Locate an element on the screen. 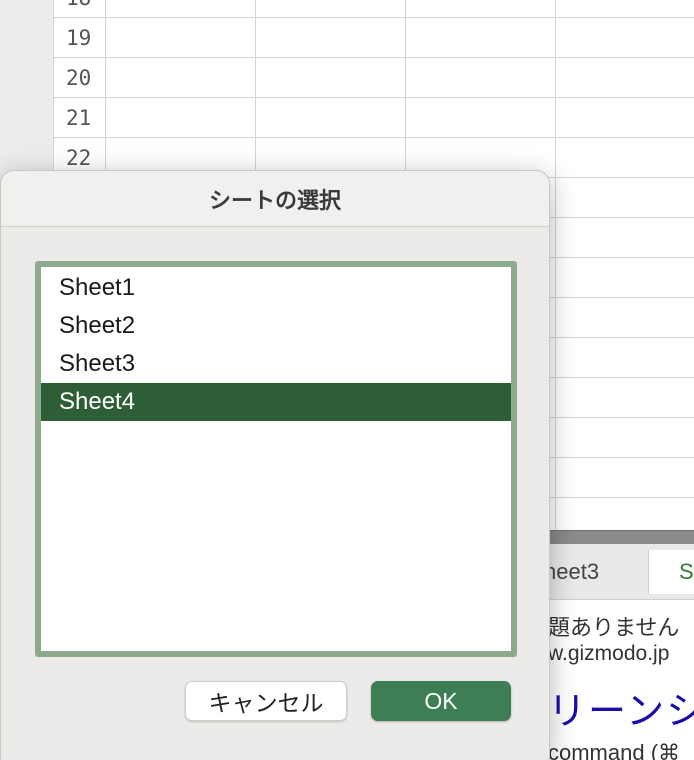 This screenshot has height=760, width=694. grid-column-line is located at coordinates (555, 265).